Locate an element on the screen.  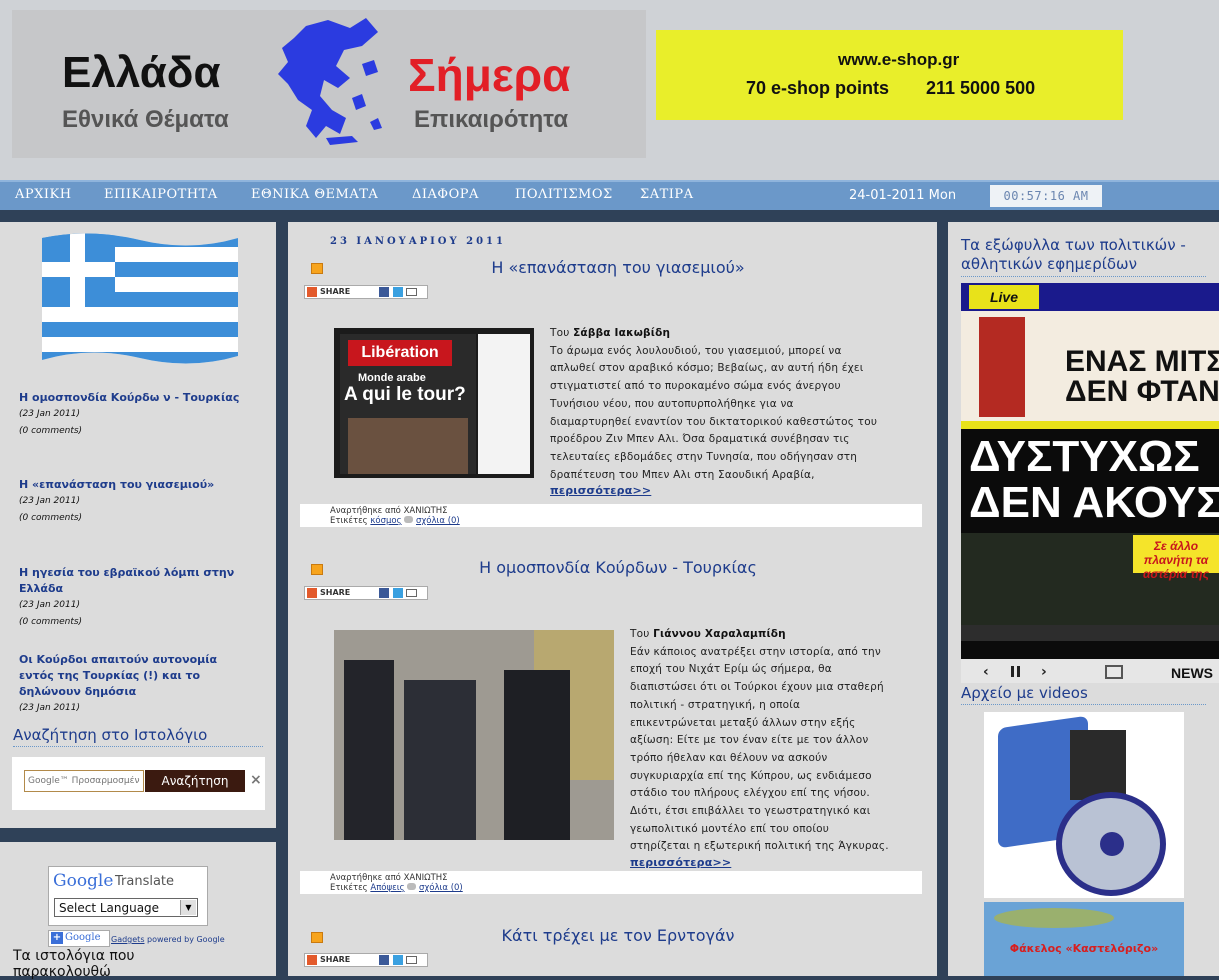
language-select: Select Language ▼ is located at coordinates (126, 907).